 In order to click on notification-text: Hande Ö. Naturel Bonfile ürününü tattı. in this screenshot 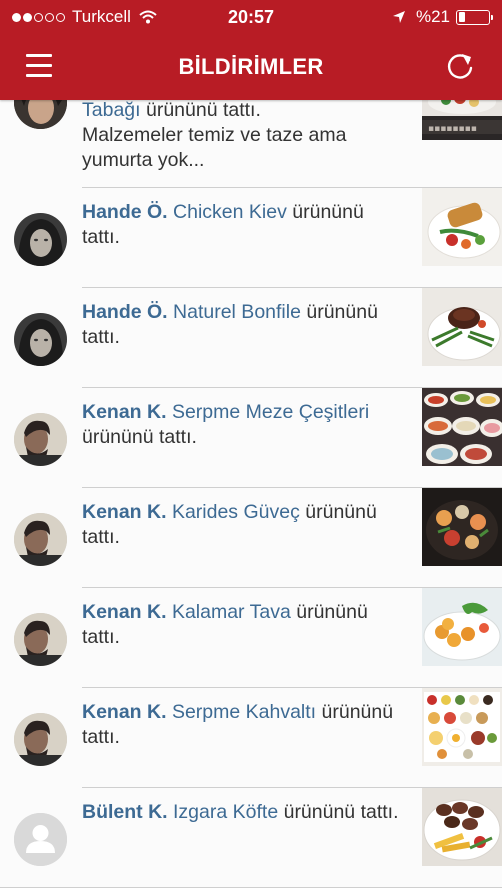, I will do `click(230, 324)`.